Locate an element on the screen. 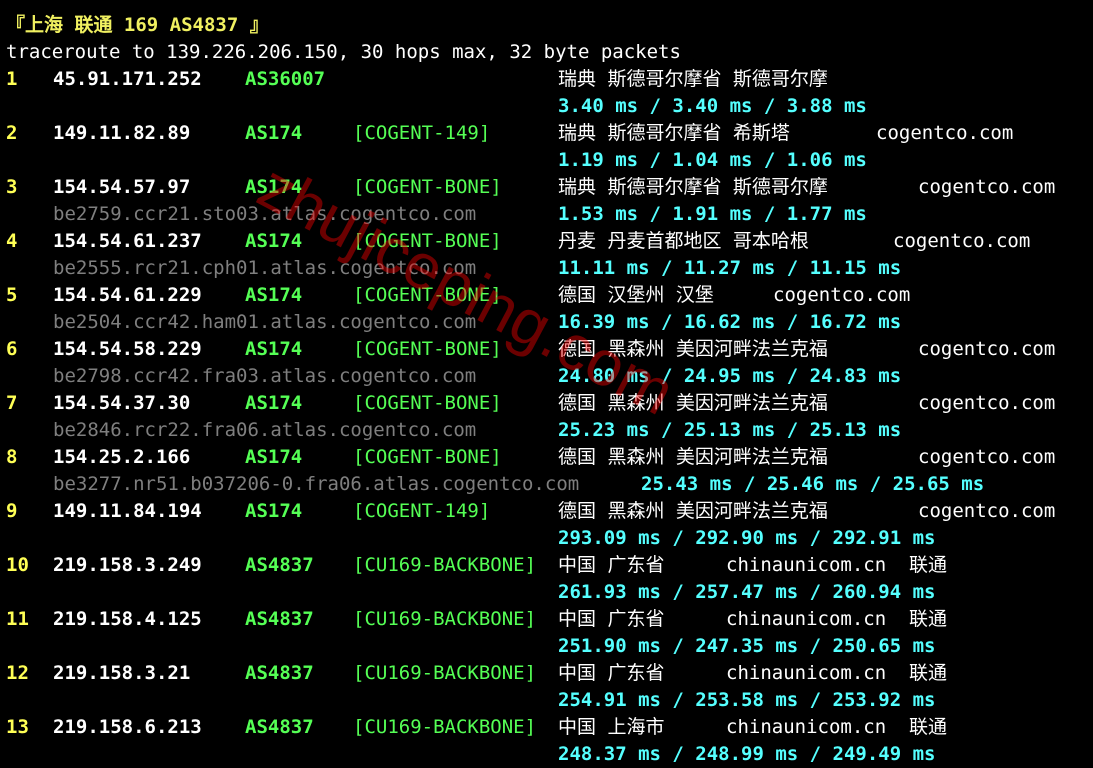 The width and height of the screenshot is (1093, 768). hop-detail-row: 248.37 ms / 248.99 ms / 249.49 ms is located at coordinates (549, 754).